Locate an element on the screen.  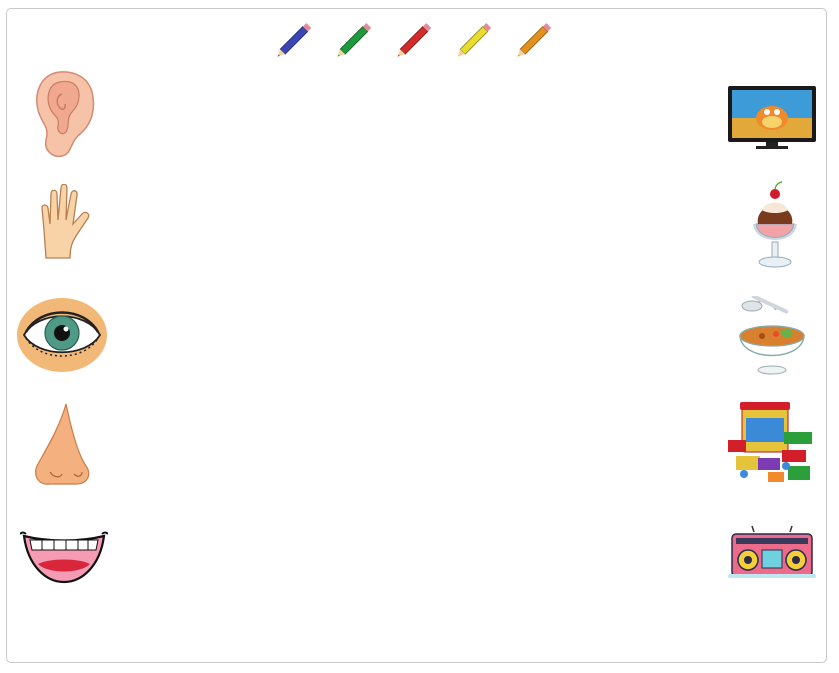
sense-ear is located at coordinates (65, 114).